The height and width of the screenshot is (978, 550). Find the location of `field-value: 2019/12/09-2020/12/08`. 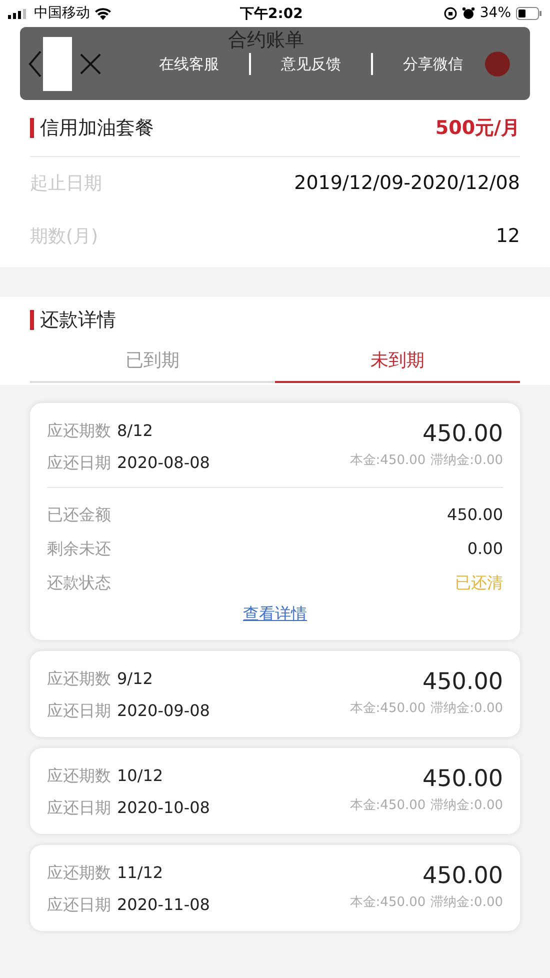

field-value: 2019/12/09-2020/12/08 is located at coordinates (407, 183).